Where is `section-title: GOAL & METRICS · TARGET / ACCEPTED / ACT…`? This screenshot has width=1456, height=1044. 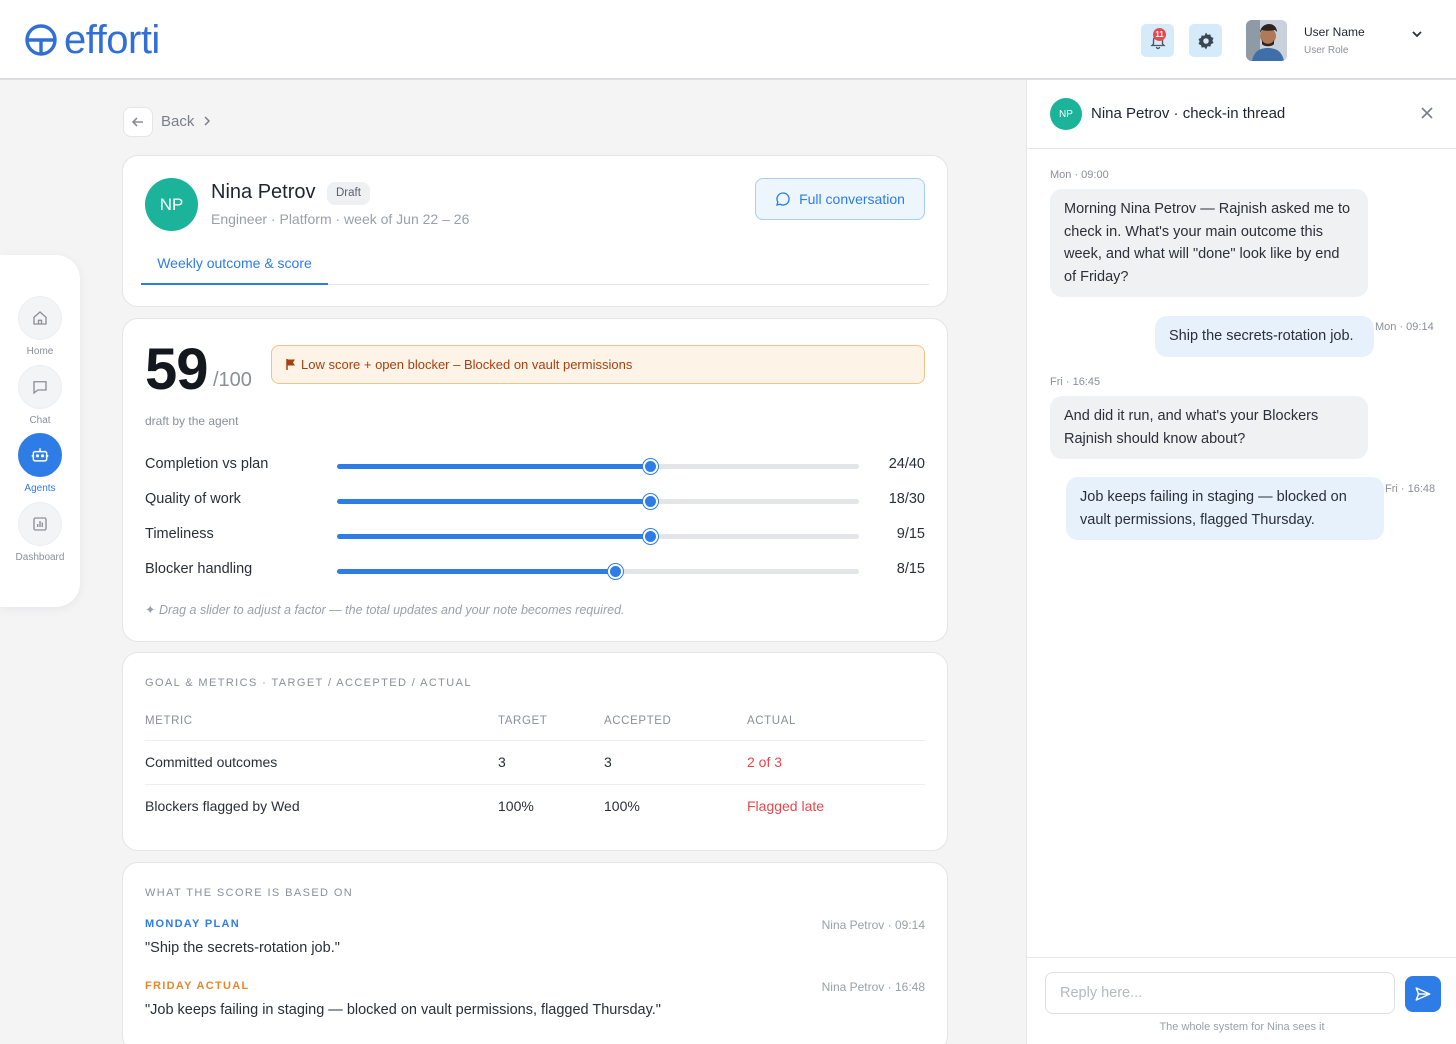 section-title: GOAL & METRICS · TARGET / ACCEPTED / ACT… is located at coordinates (308, 683).